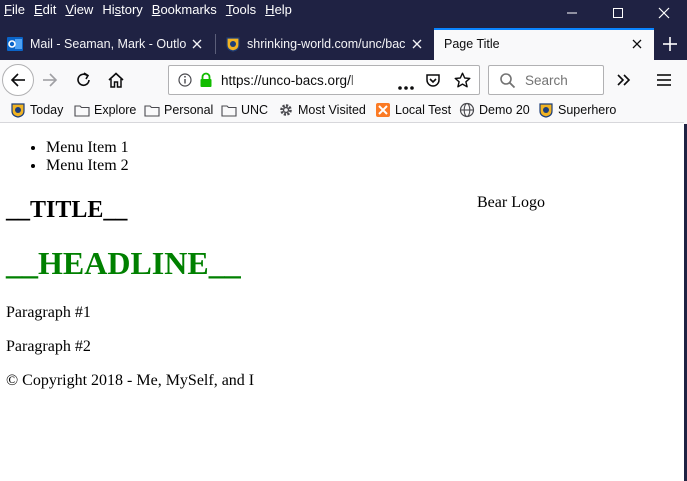 Image resolution: width=687 pixels, height=481 pixels. I want to click on gear-icon, so click(286, 110).